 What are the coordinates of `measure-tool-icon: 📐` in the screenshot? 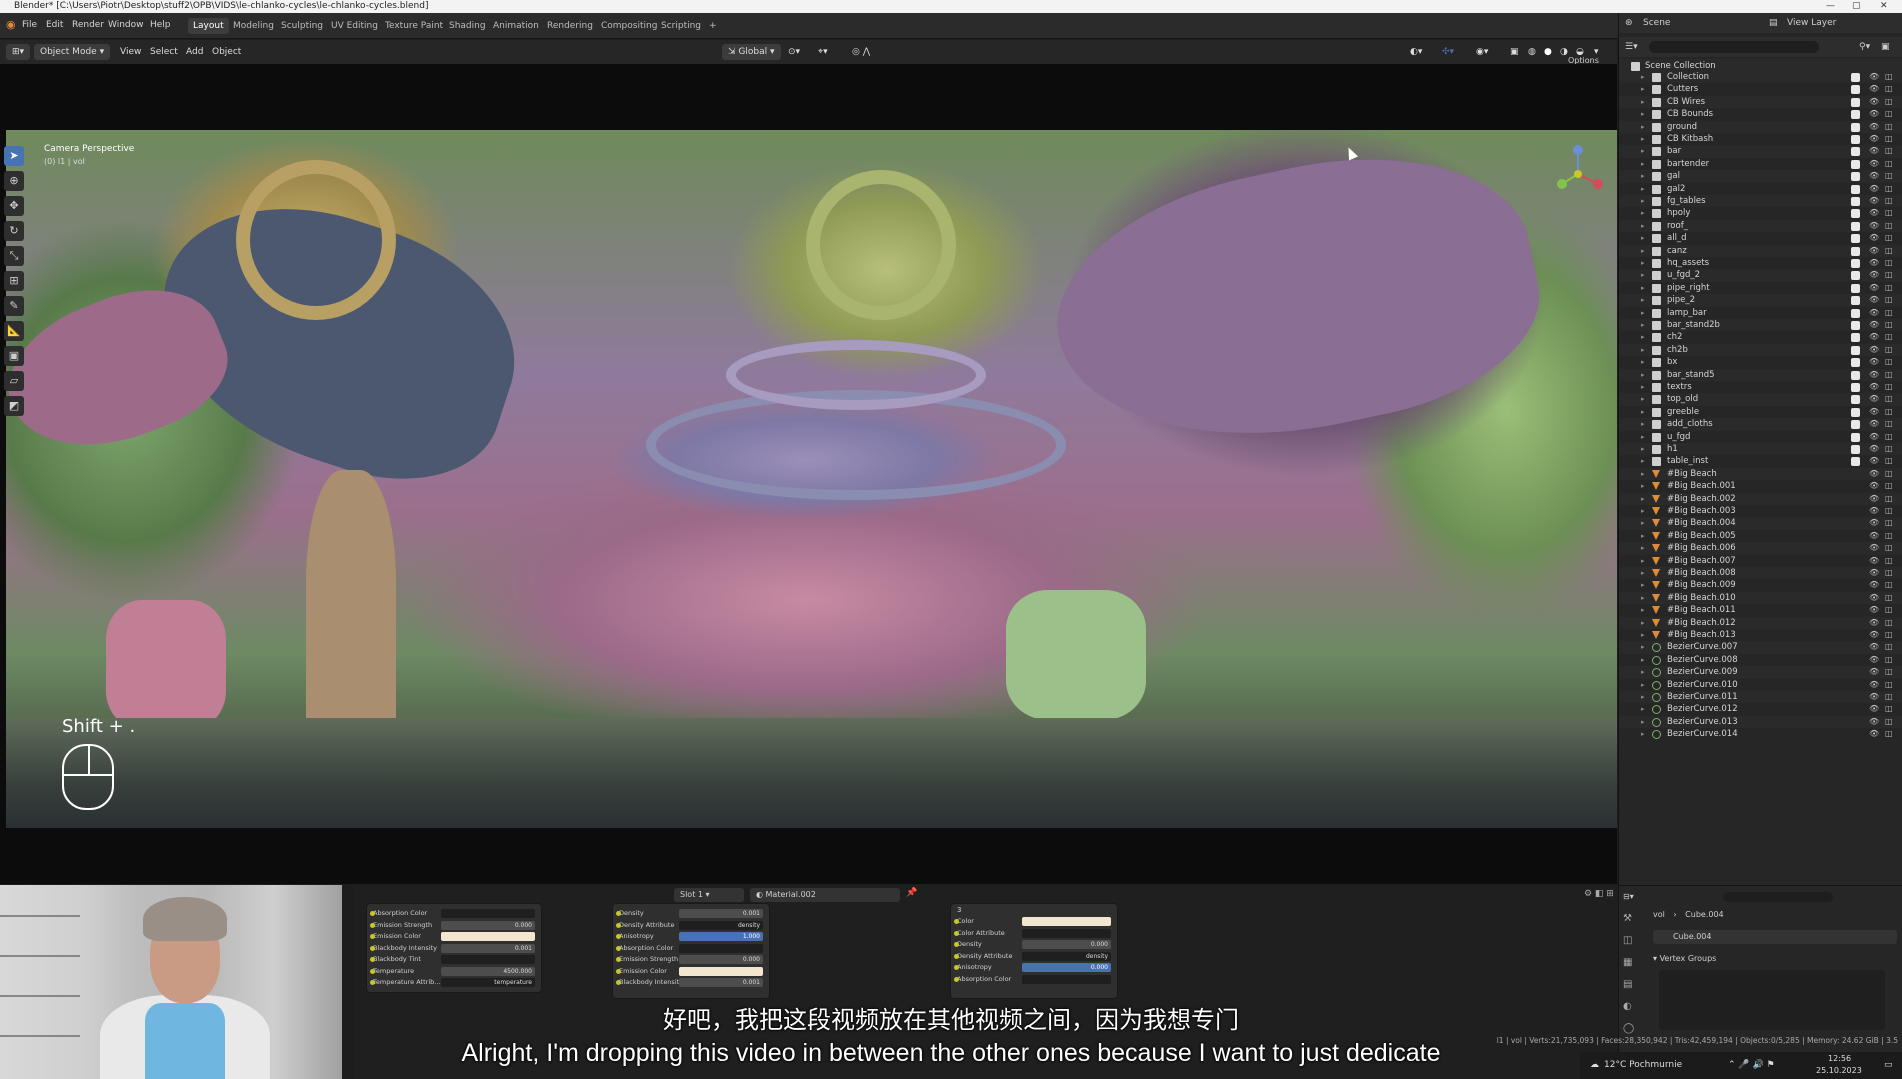 It's located at (14, 331).